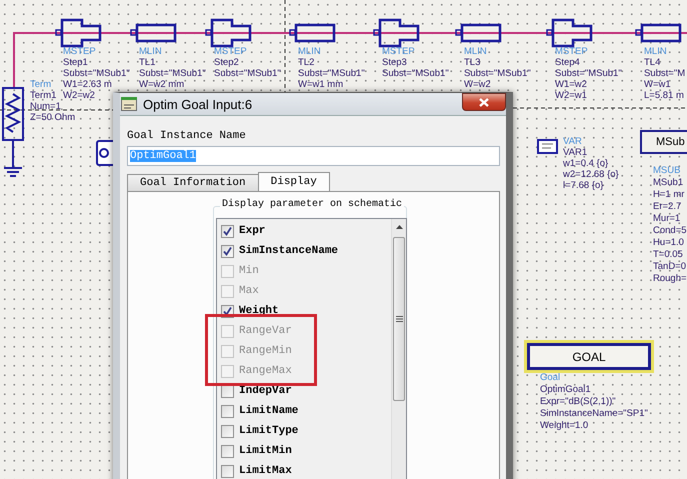 The image size is (687, 479). I want to click on component-type-label: VAR, so click(572, 141).